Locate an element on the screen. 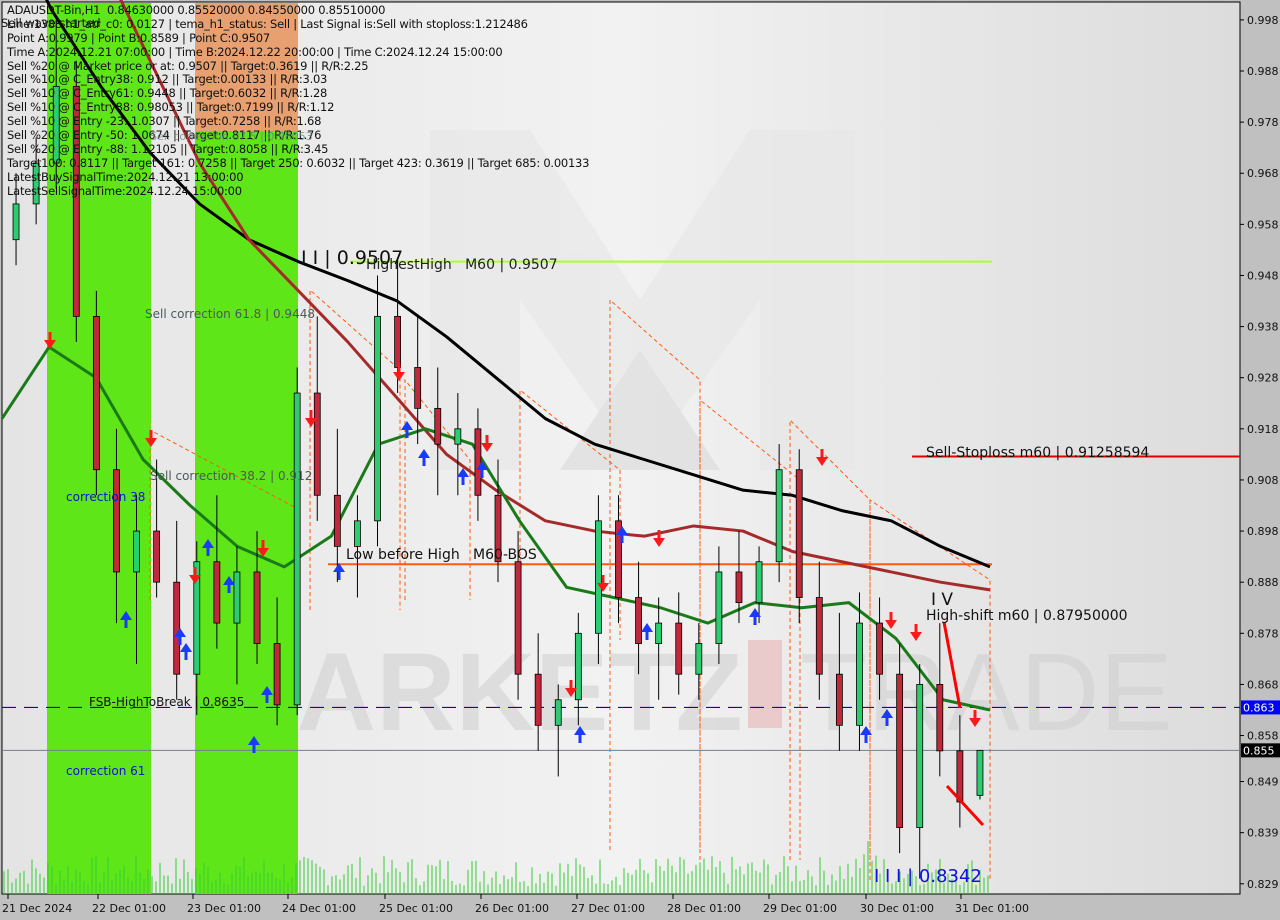 This screenshot has width=1280, height=920. x-tick-label: 28 Dec 01:00 is located at coordinates (704, 908).